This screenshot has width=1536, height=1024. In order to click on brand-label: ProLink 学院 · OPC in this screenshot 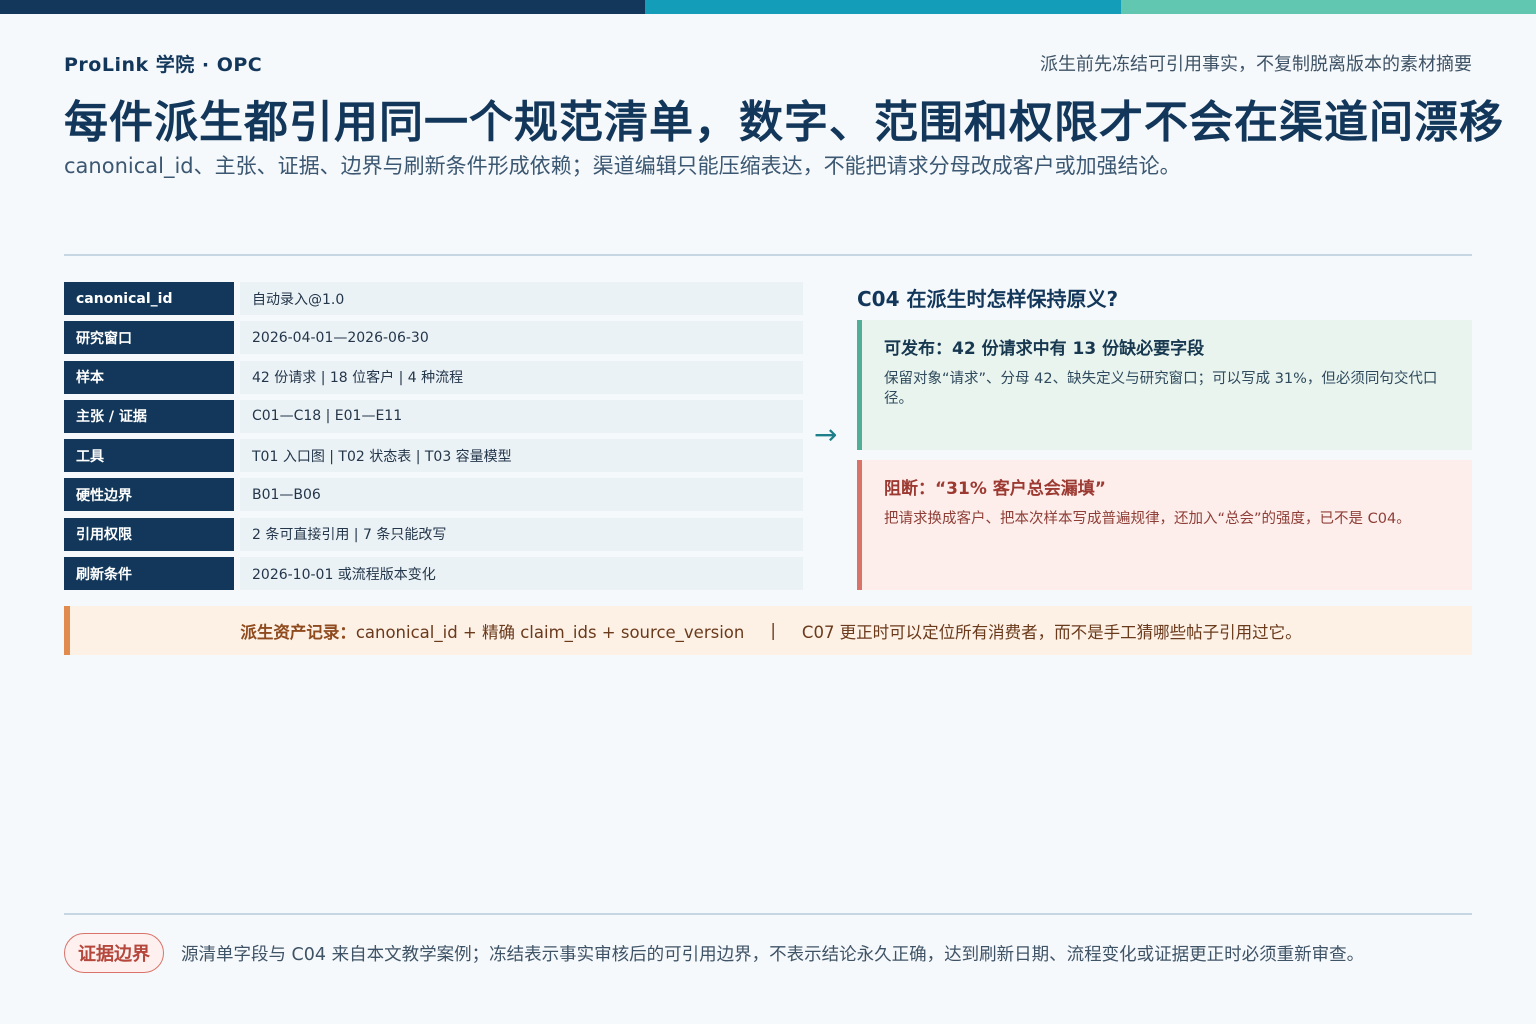, I will do `click(163, 65)`.